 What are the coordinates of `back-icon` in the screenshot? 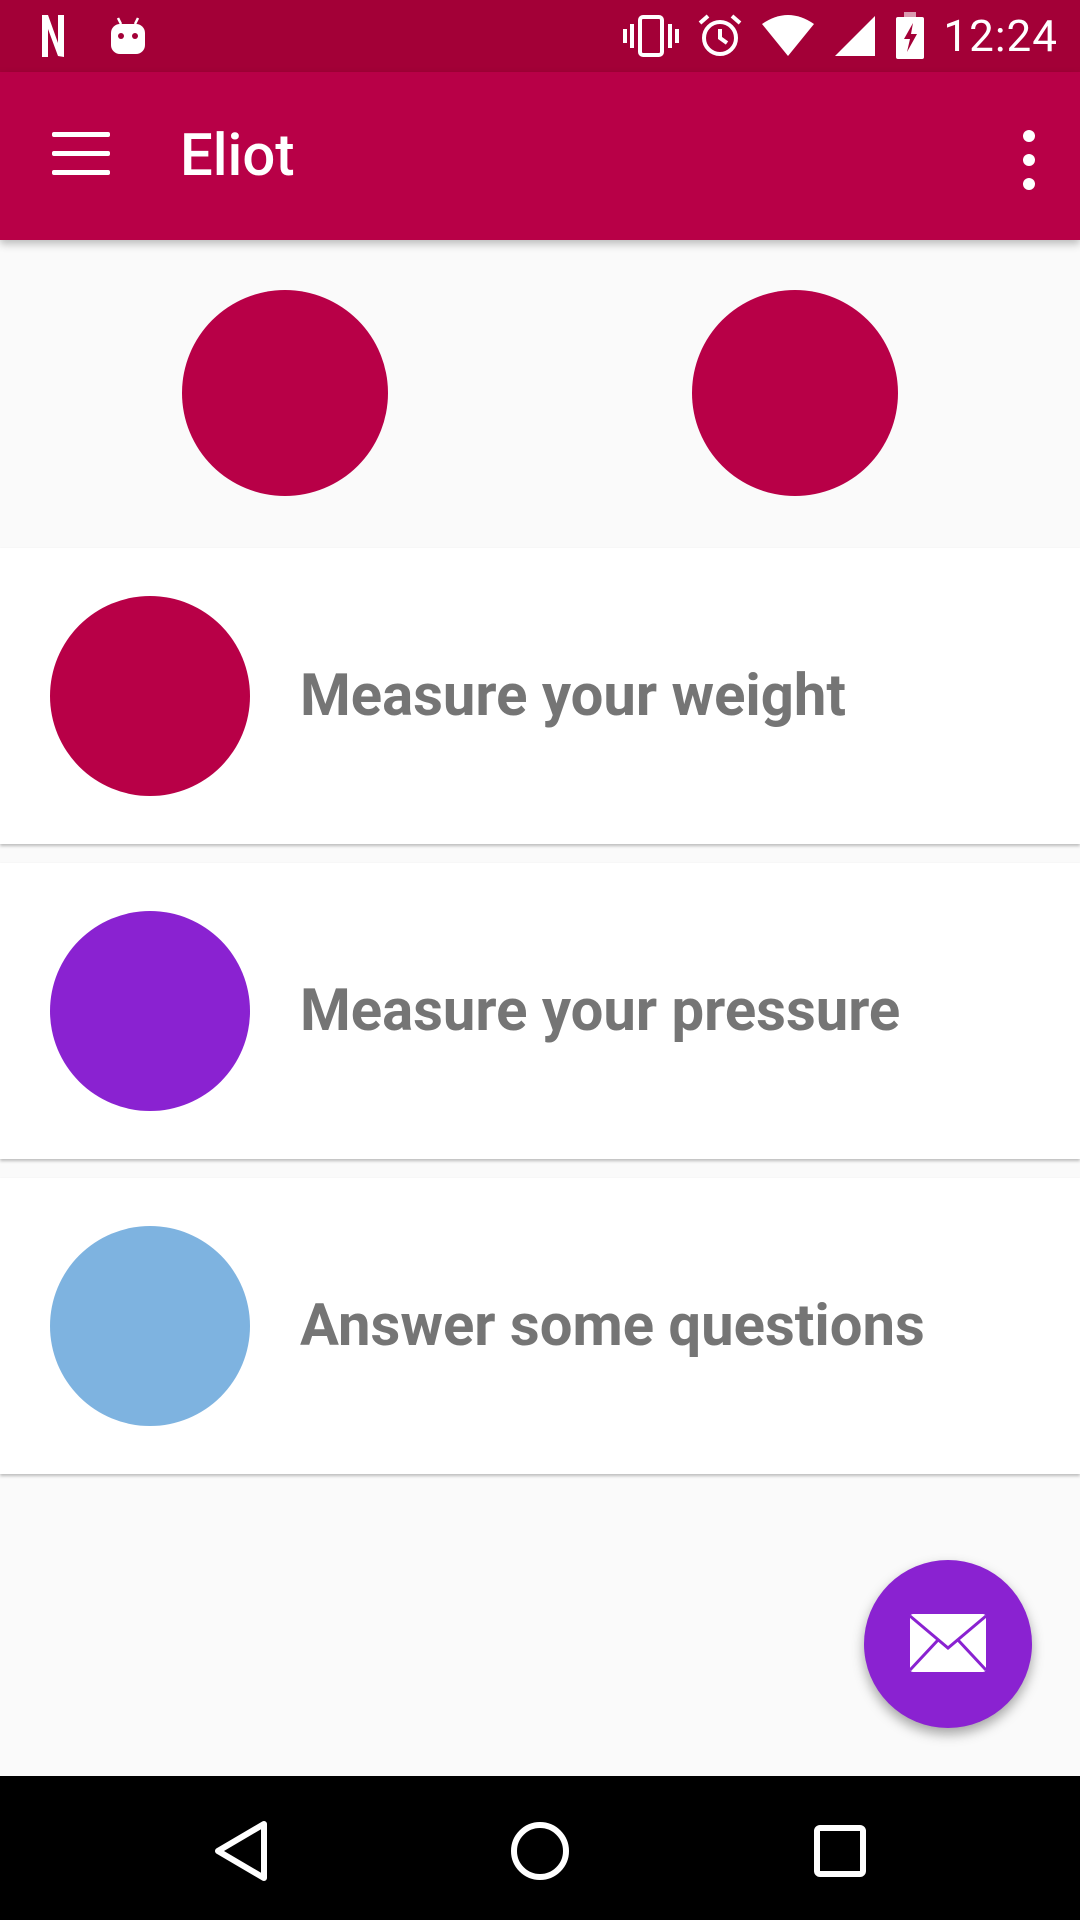 It's located at (241, 1851).